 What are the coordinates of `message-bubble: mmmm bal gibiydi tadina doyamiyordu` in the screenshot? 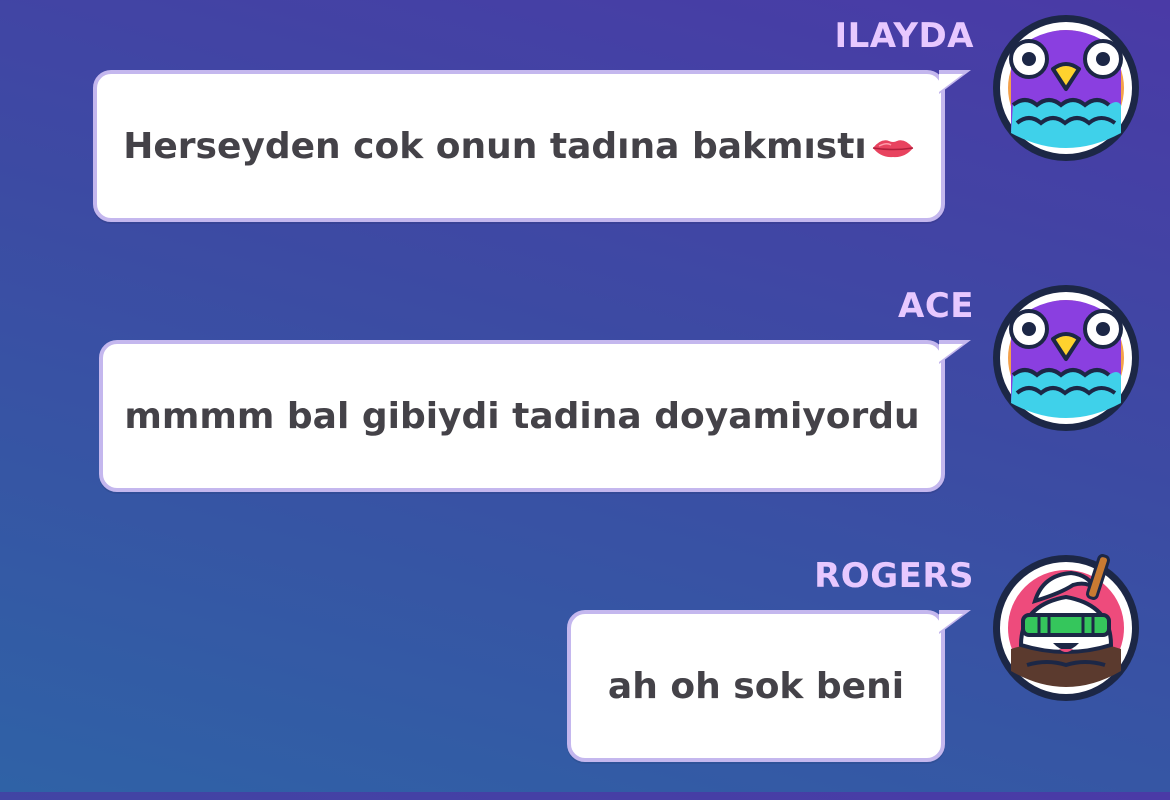 It's located at (535, 416).